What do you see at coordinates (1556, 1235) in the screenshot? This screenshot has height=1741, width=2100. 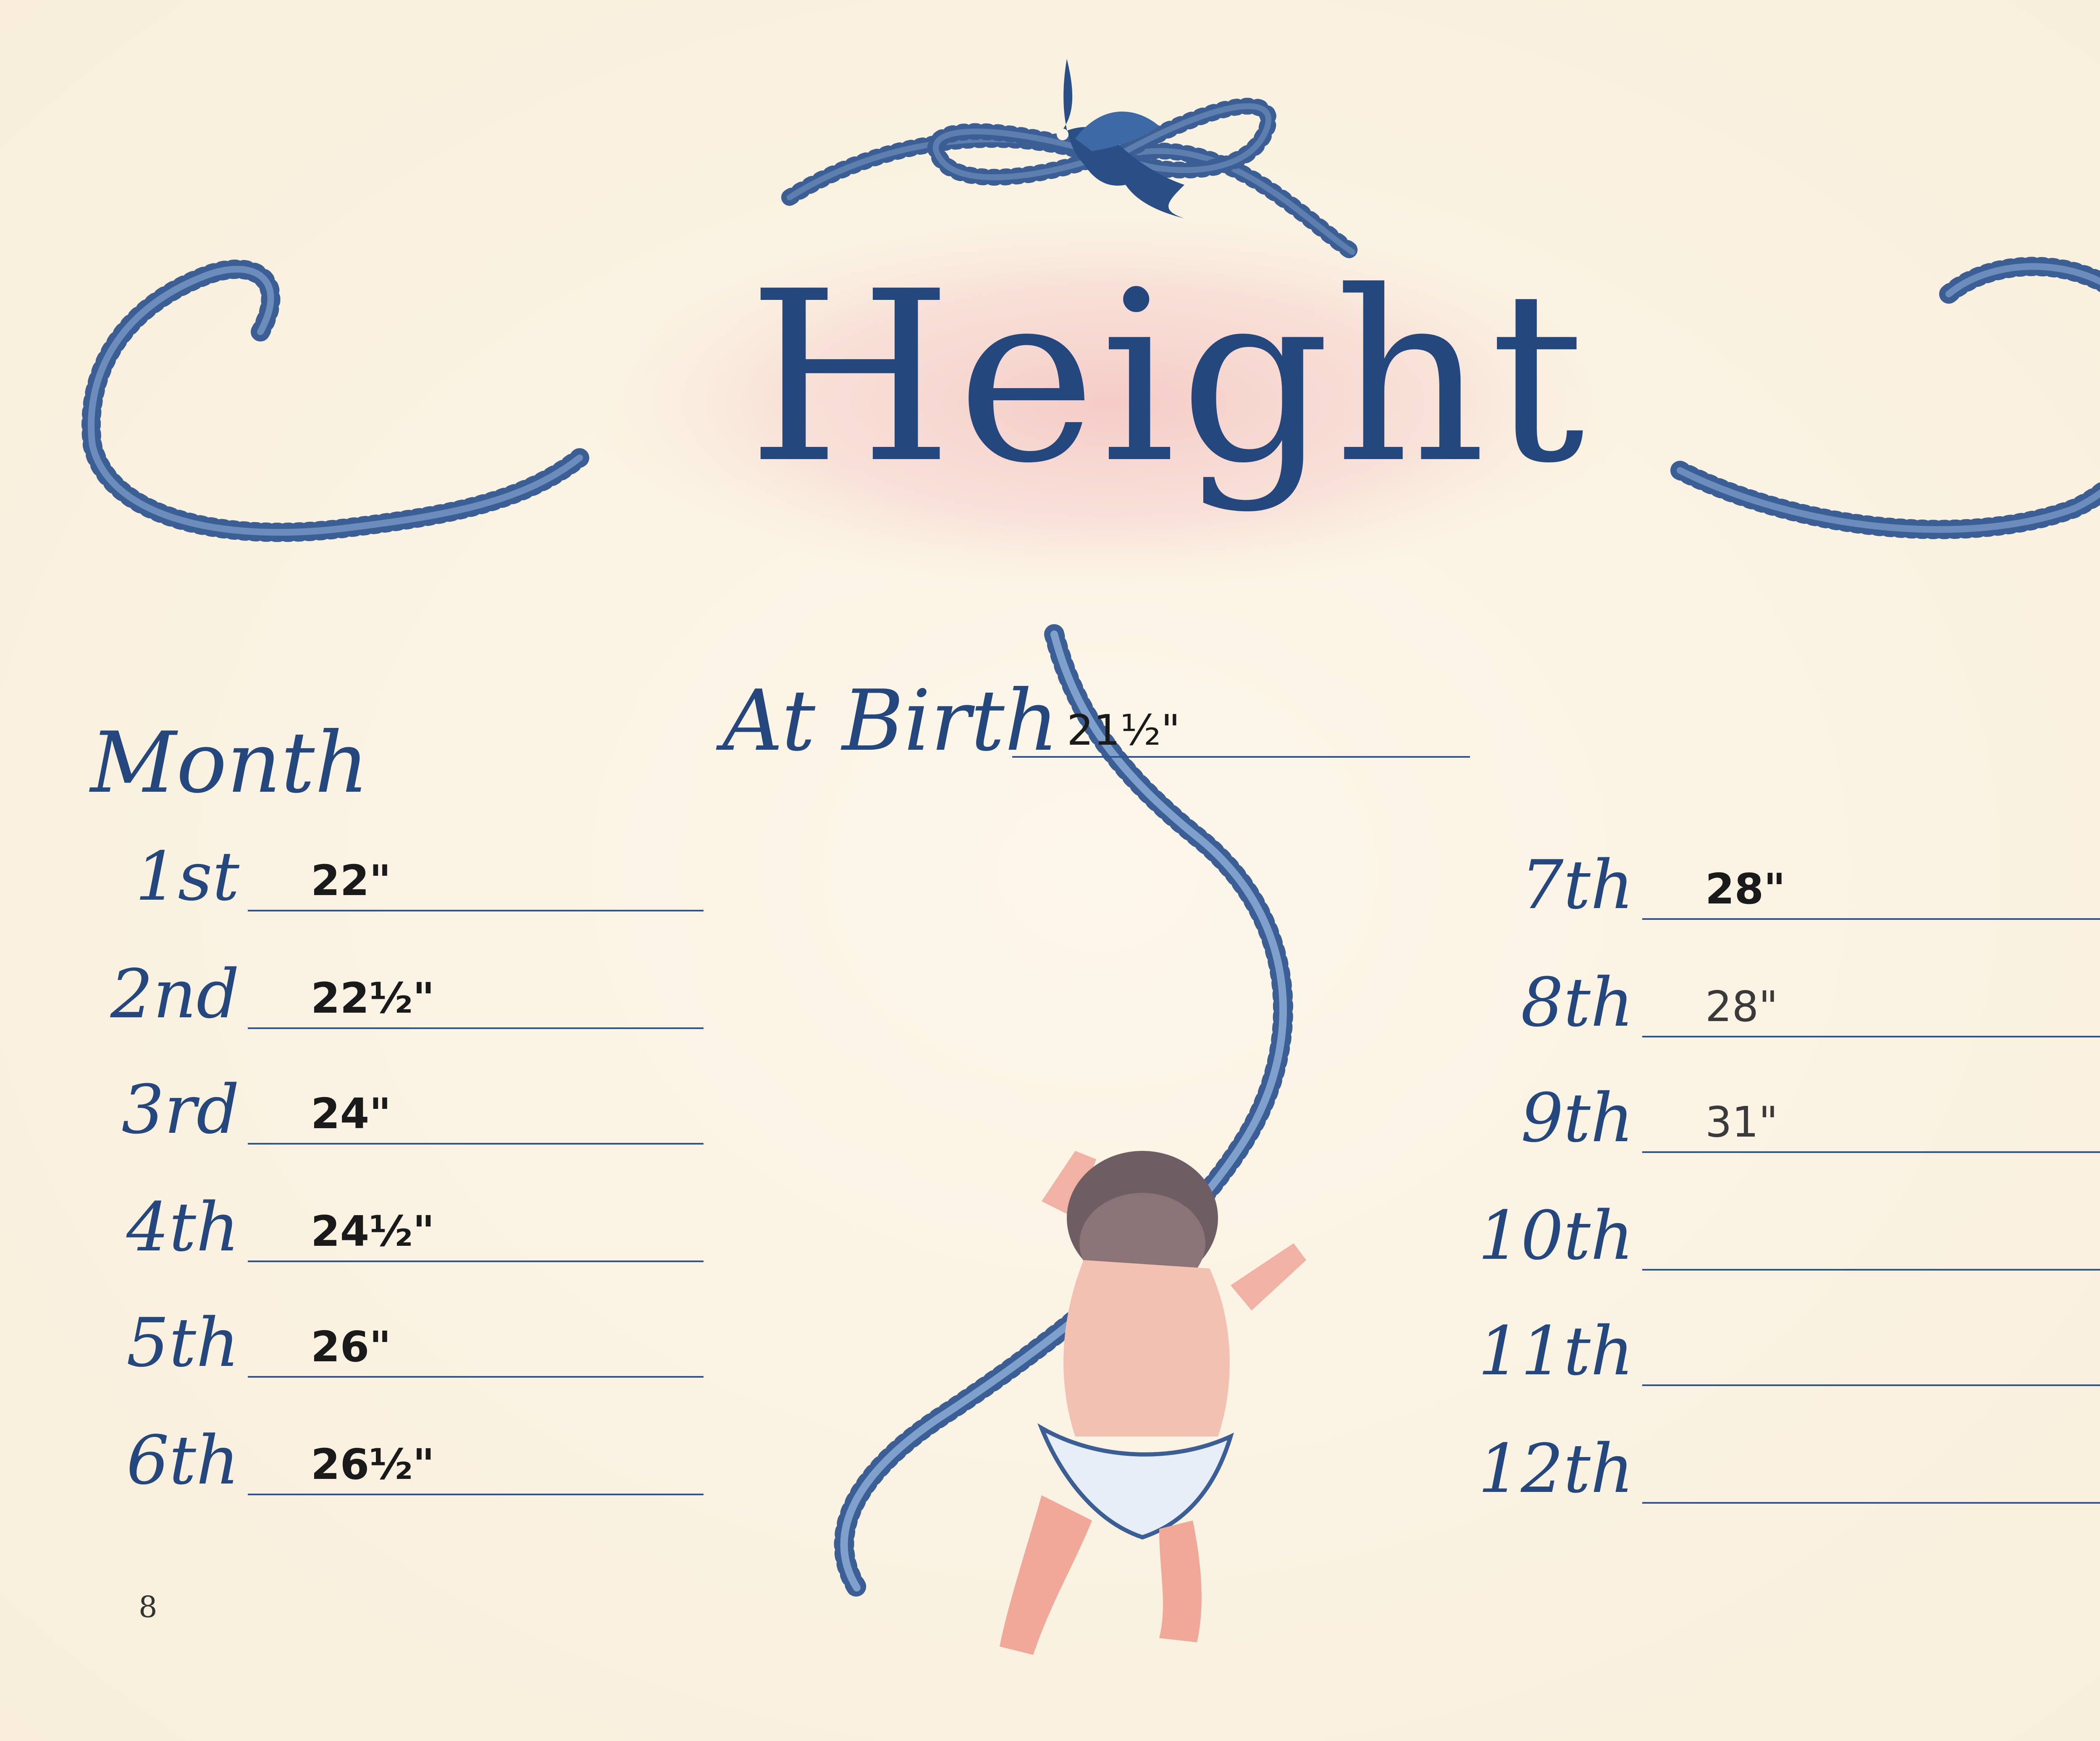 I see `month-ordinal: 10th` at bounding box center [1556, 1235].